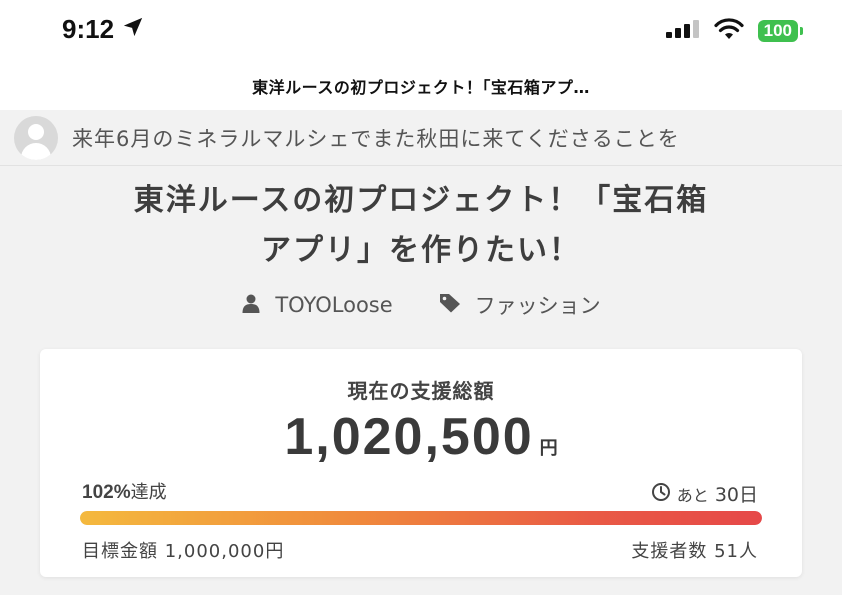  What do you see at coordinates (334, 305) in the screenshot?
I see `owner-name: TOYOLoose` at bounding box center [334, 305].